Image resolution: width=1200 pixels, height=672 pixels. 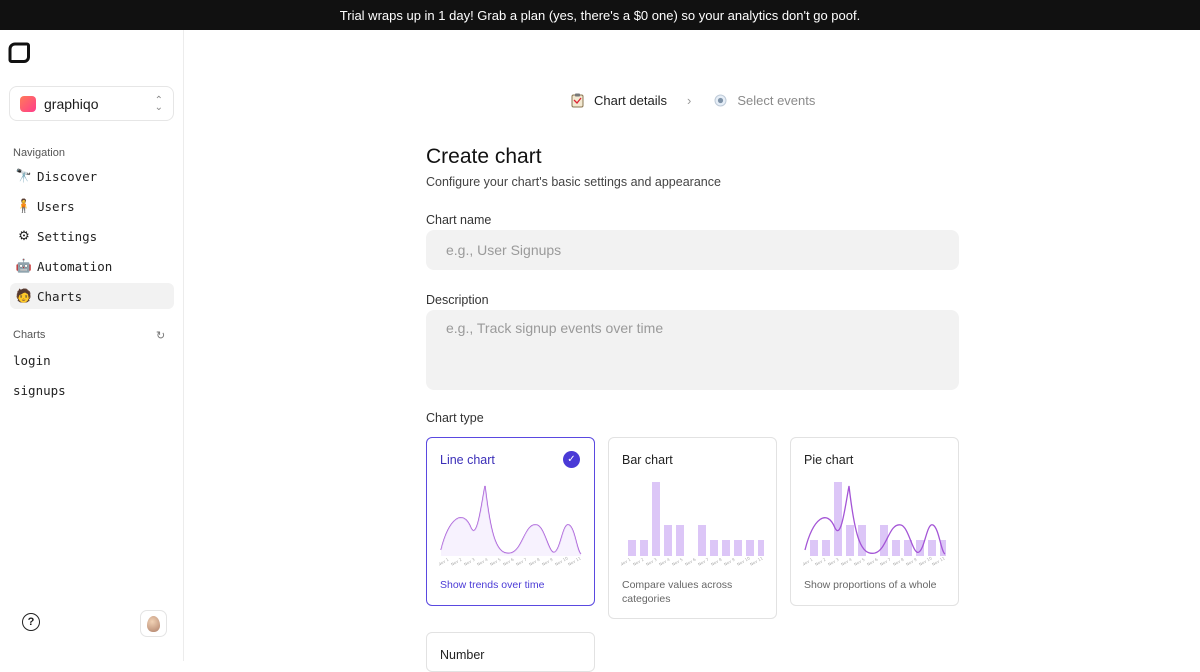 I want to click on checkmark-icon: ✓, so click(x=571, y=459).